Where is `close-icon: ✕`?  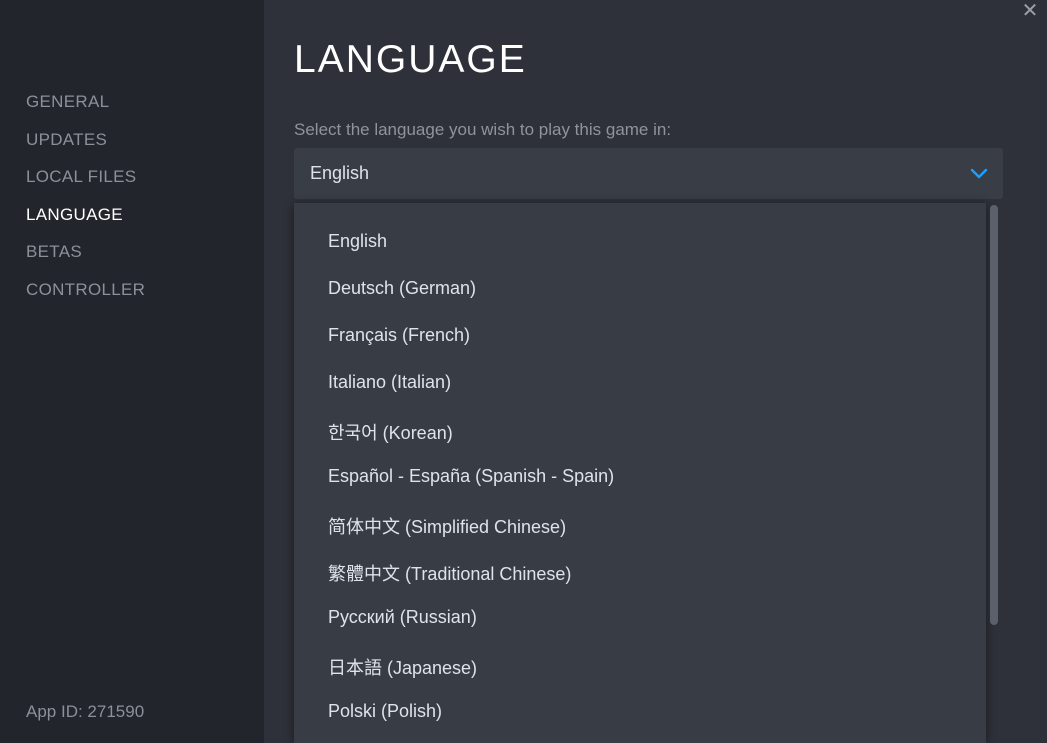
close-icon: ✕ is located at coordinates (1030, 11).